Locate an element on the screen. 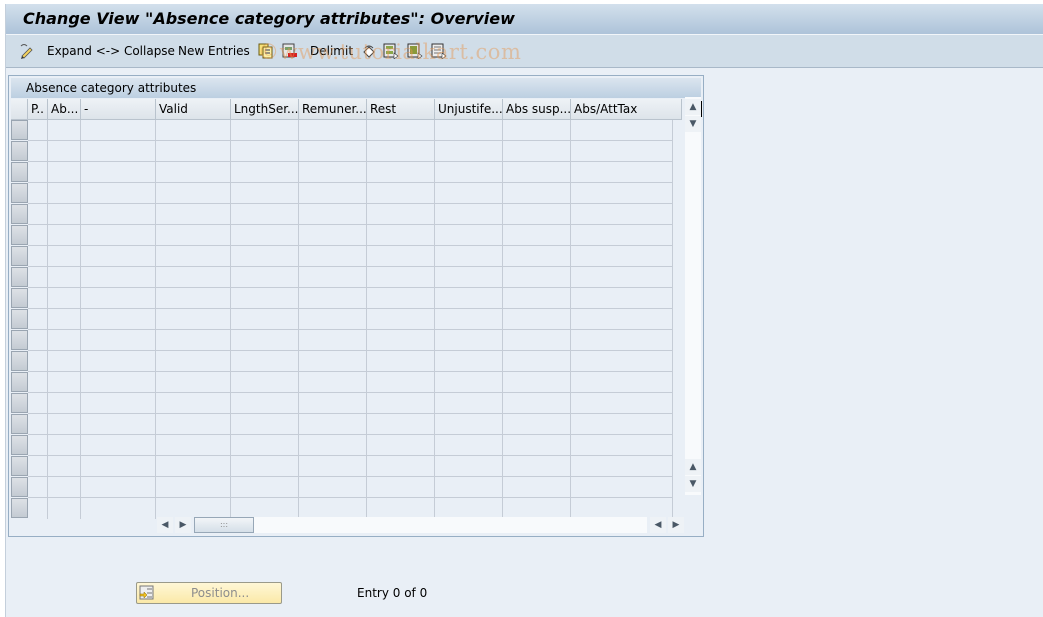 This screenshot has height=617, width=1043. delete-icon is located at coordinates (289, 51).